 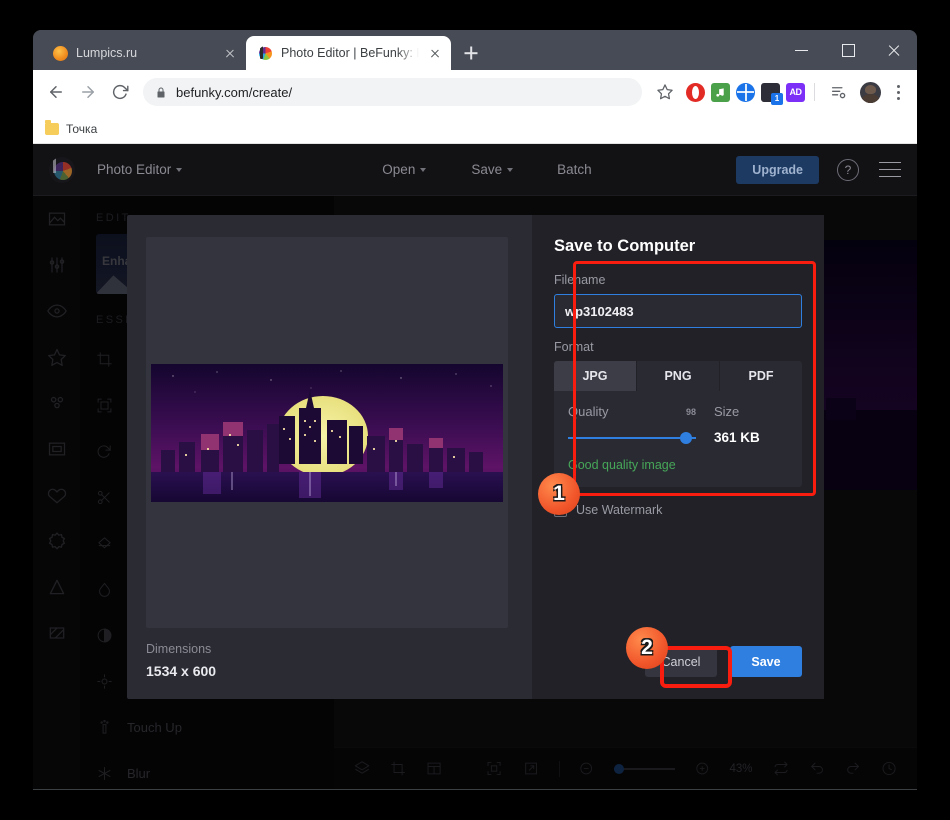 I want to click on nav-label: Batch, so click(x=574, y=169).